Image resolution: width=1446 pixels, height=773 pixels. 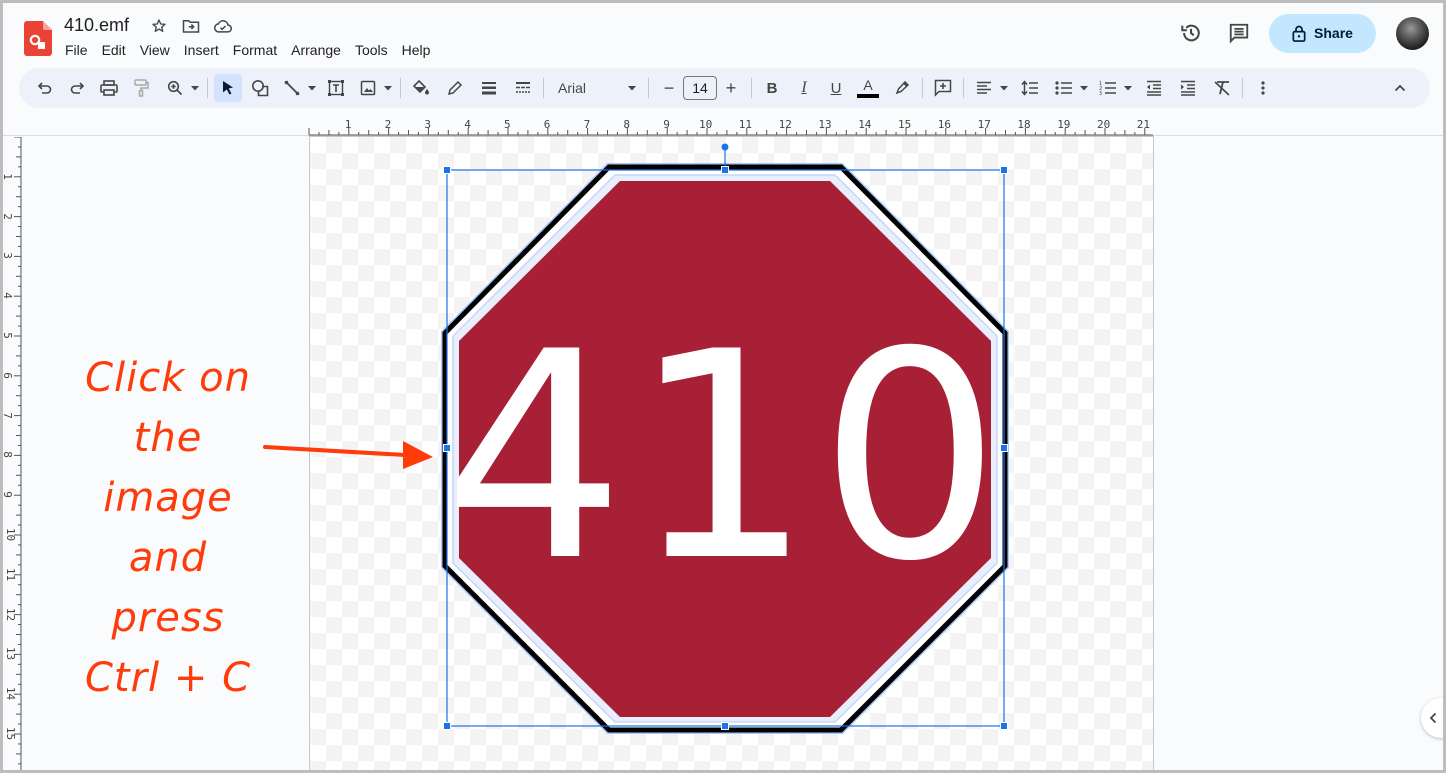 I want to click on resize-handle-left, so click(x=447, y=448).